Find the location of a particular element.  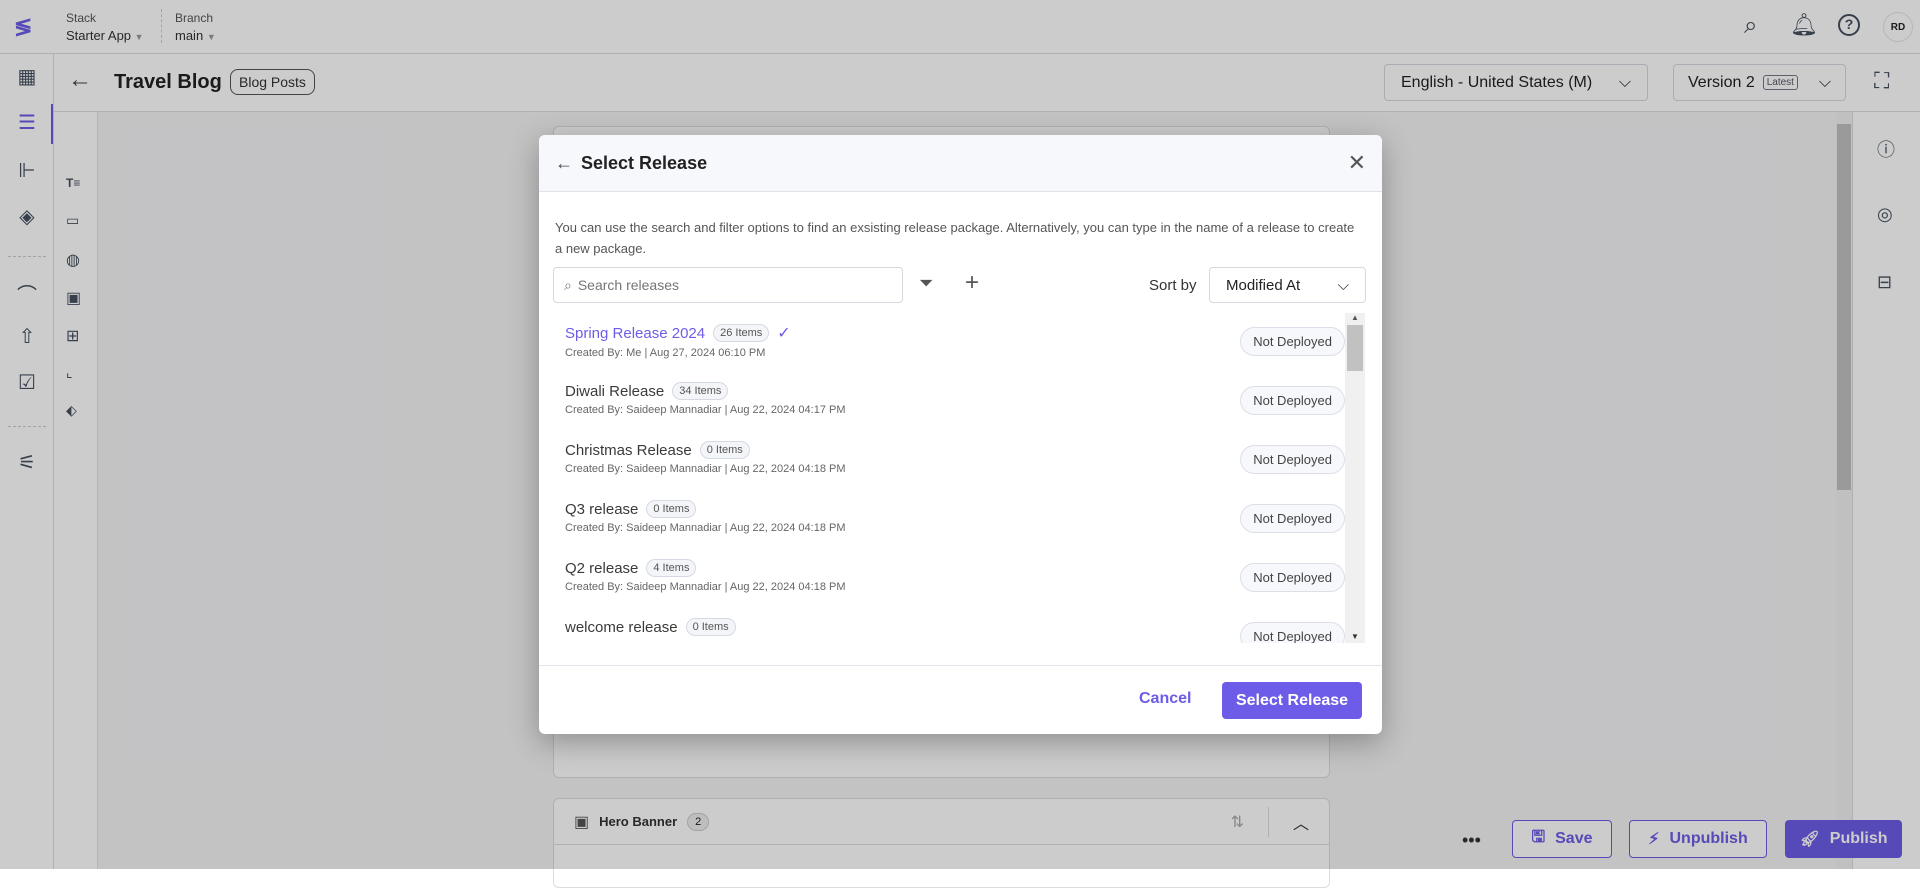

search-icon: ⌕ is located at coordinates (568, 284).